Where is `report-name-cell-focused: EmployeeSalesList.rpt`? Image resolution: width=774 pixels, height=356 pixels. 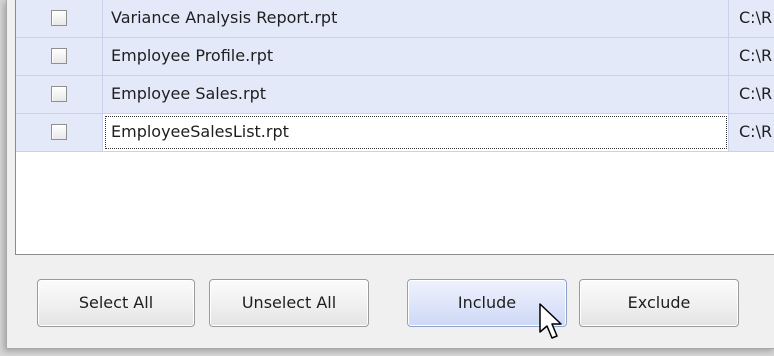 report-name-cell-focused: EmployeeSalesList.rpt is located at coordinates (416, 132).